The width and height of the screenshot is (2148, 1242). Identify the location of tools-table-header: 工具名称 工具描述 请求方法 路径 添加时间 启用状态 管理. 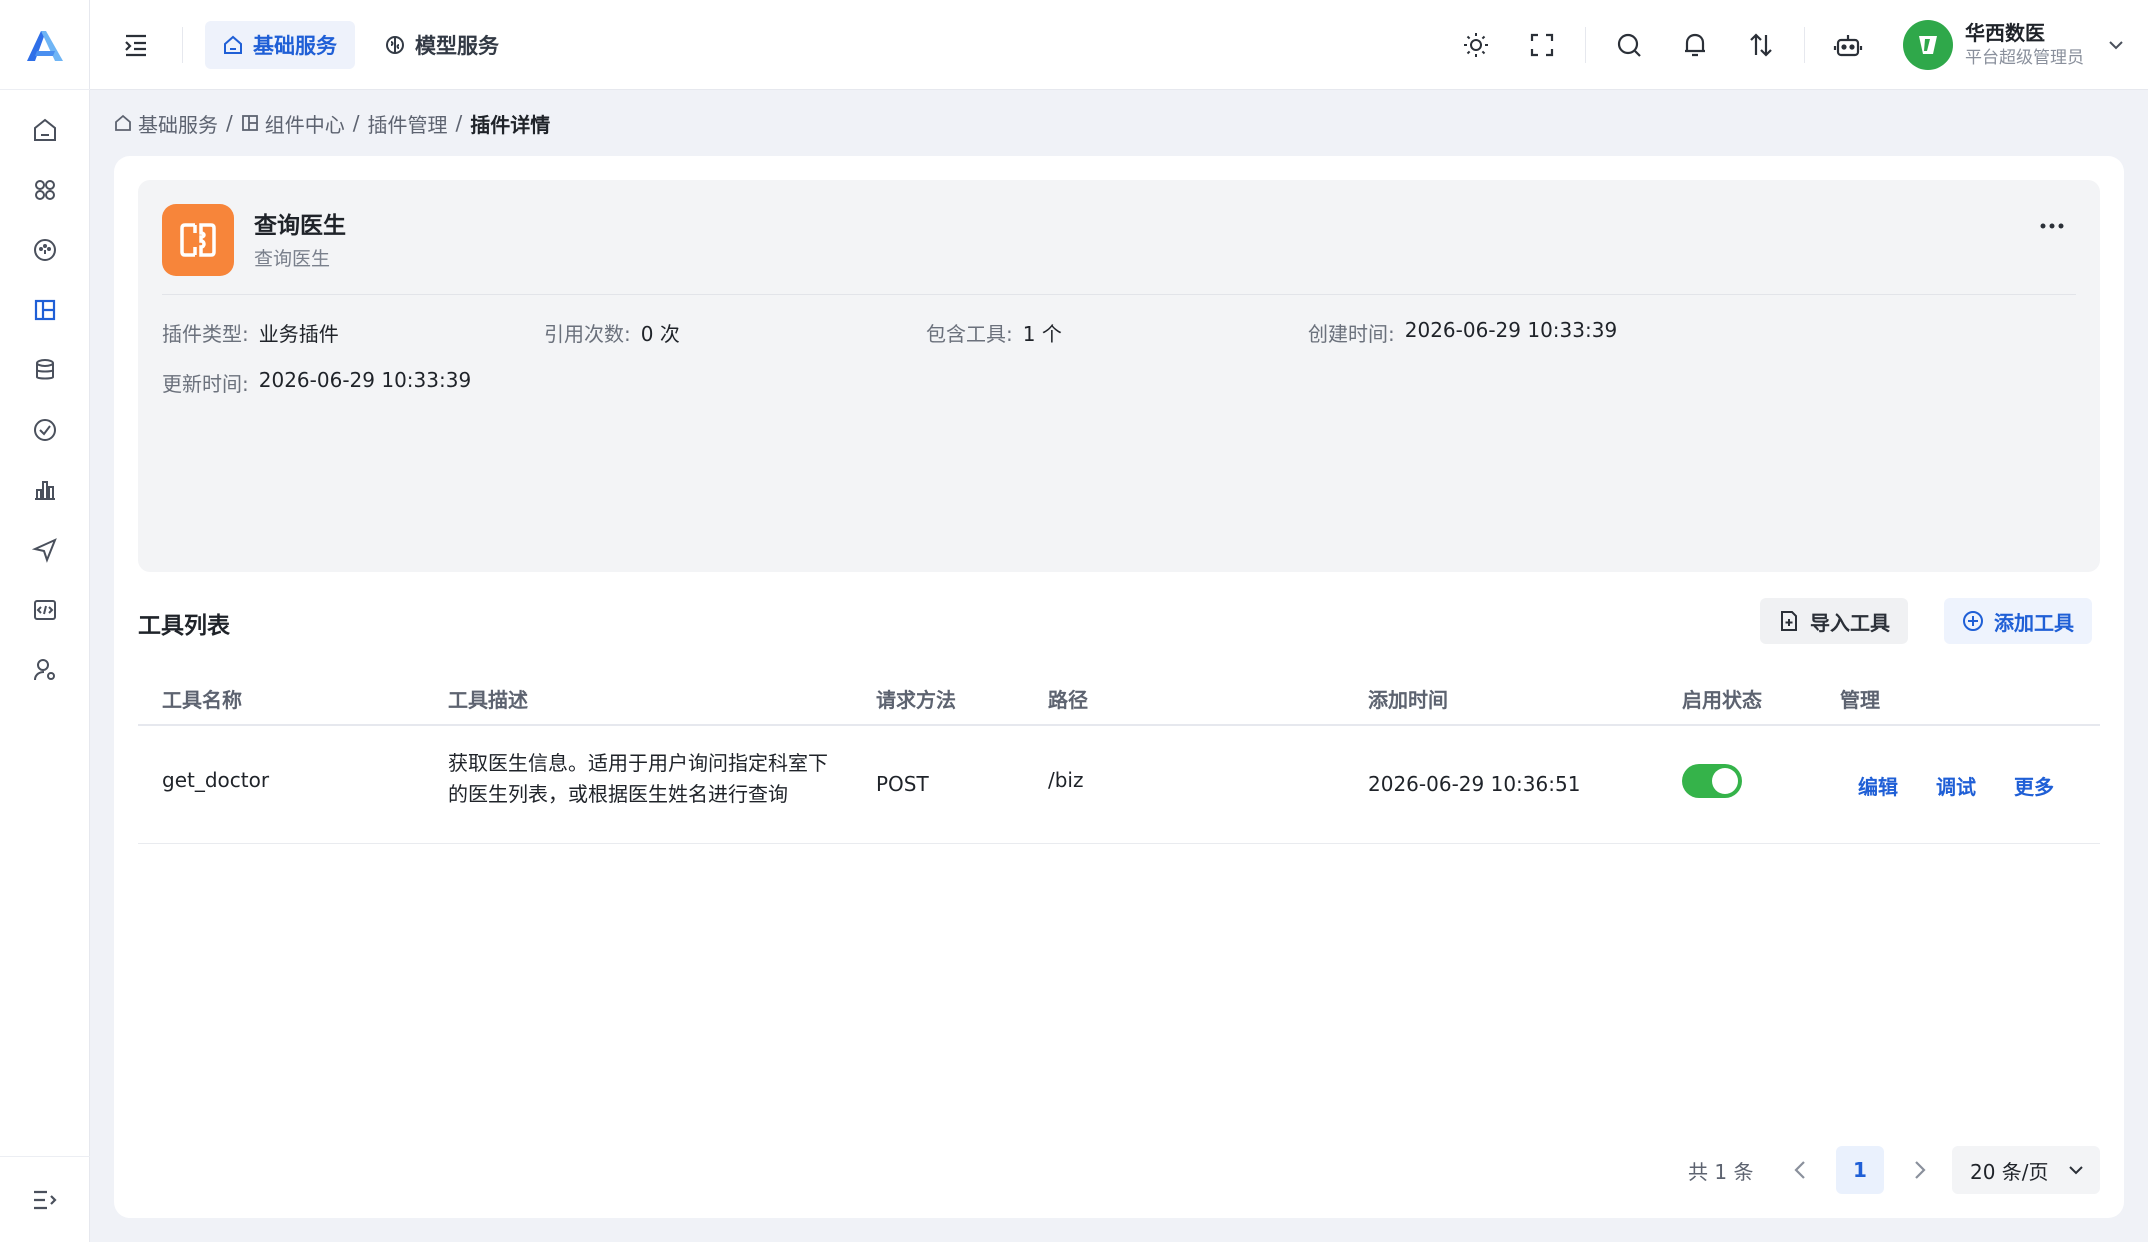
(1119, 695).